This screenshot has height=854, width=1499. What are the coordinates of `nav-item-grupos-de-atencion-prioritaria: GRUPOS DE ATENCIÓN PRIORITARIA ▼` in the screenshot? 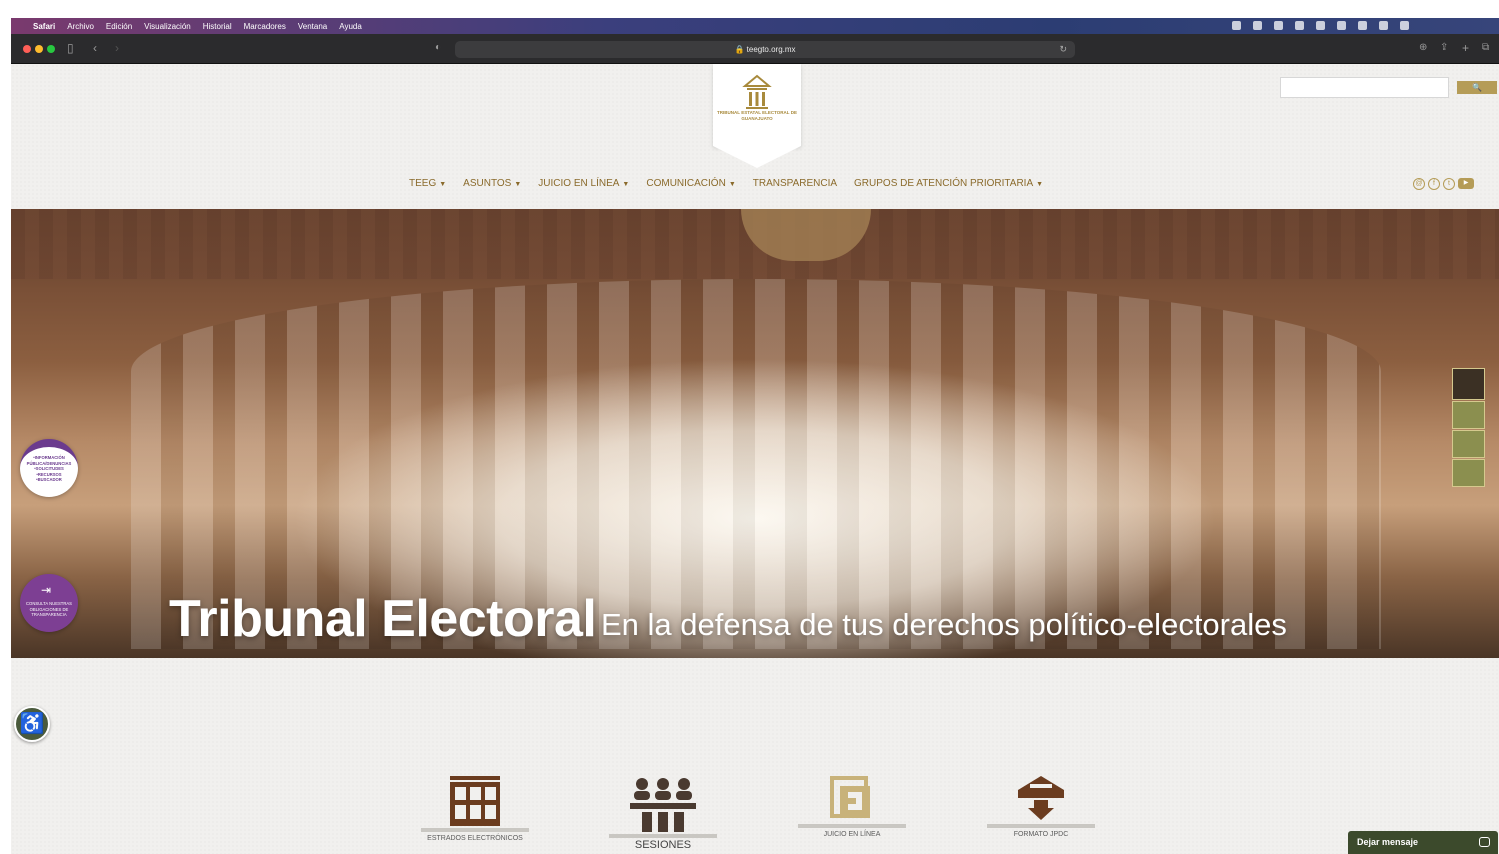 It's located at (948, 185).